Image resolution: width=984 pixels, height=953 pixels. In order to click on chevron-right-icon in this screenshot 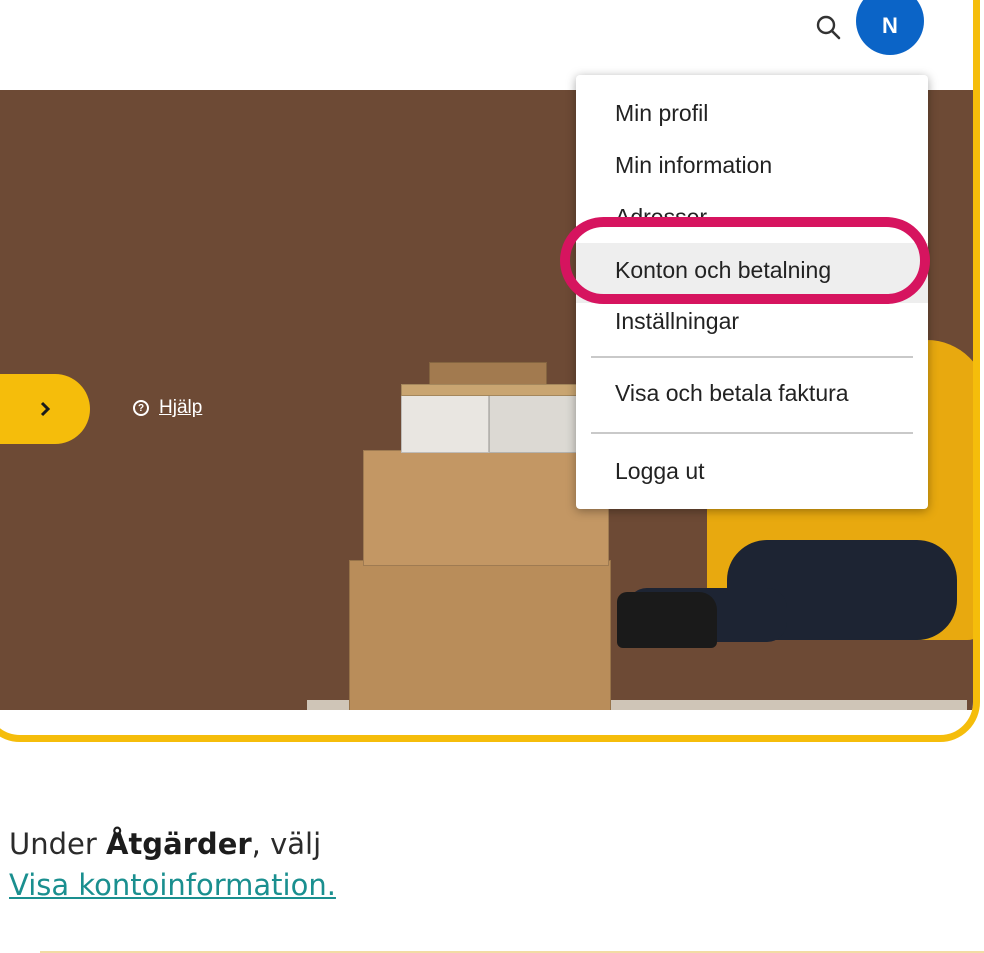, I will do `click(45, 409)`.